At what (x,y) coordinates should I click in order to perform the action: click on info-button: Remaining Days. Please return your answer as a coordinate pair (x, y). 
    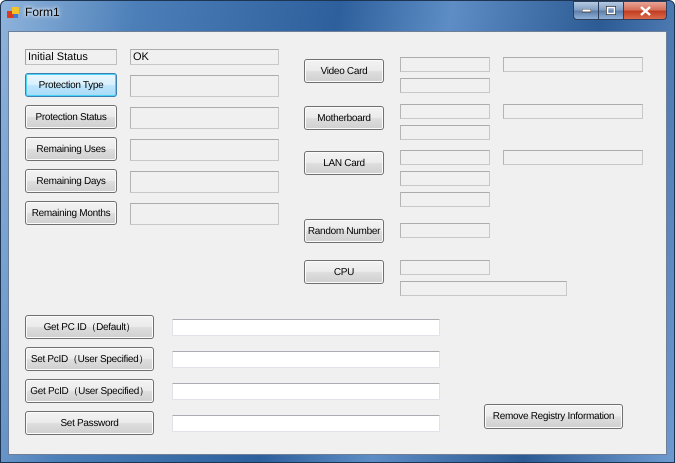
    Looking at the image, I should click on (71, 181).